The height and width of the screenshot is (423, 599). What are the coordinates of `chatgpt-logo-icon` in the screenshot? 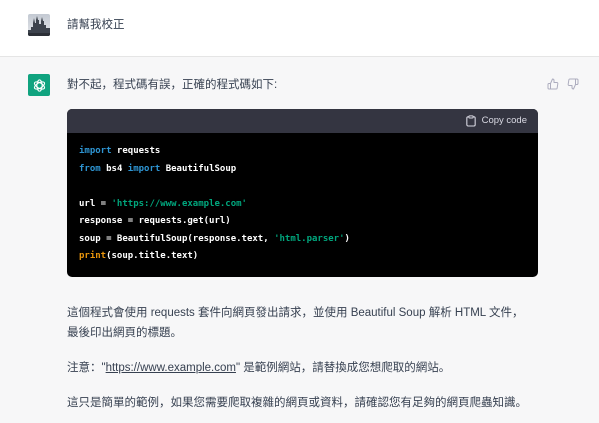 It's located at (39, 85).